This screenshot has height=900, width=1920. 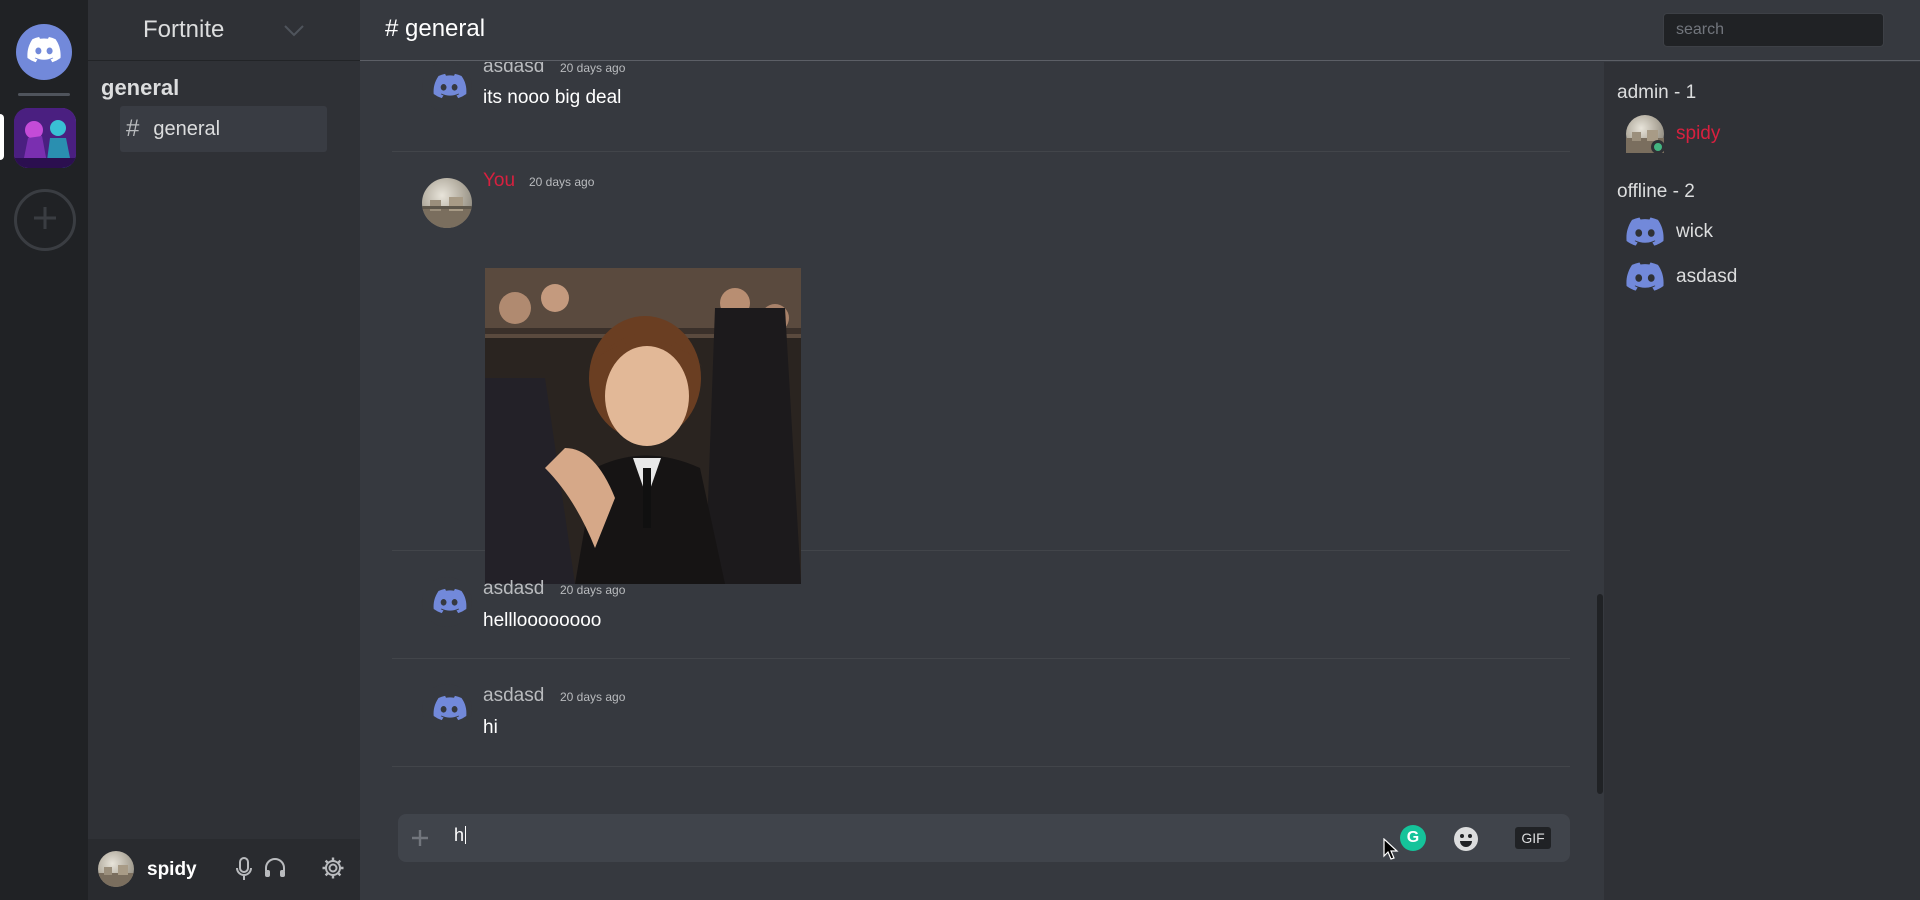 What do you see at coordinates (172, 869) in the screenshot?
I see `current-username: spidy` at bounding box center [172, 869].